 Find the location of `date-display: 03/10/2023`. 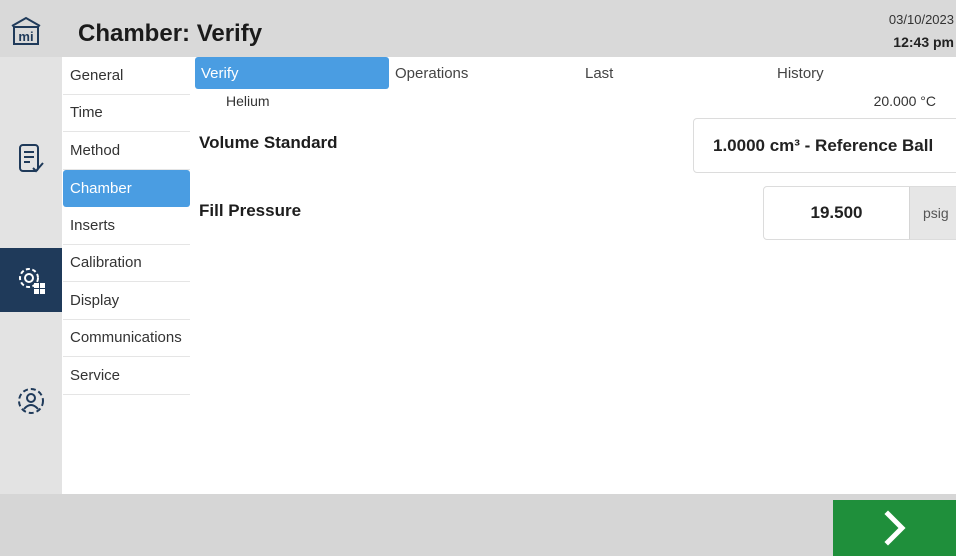

date-display: 03/10/2023 is located at coordinates (921, 19).